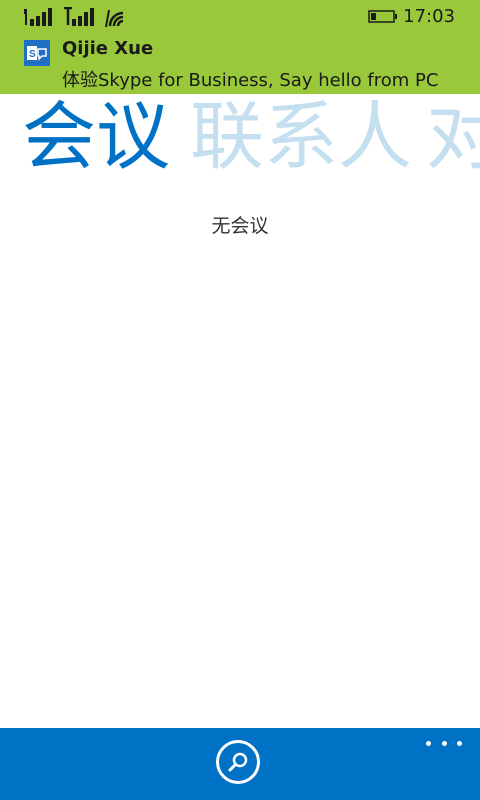 This screenshot has height=800, width=480. Describe the element at coordinates (301, 137) in the screenshot. I see `pivot-tab-contacts: 联系人` at that location.